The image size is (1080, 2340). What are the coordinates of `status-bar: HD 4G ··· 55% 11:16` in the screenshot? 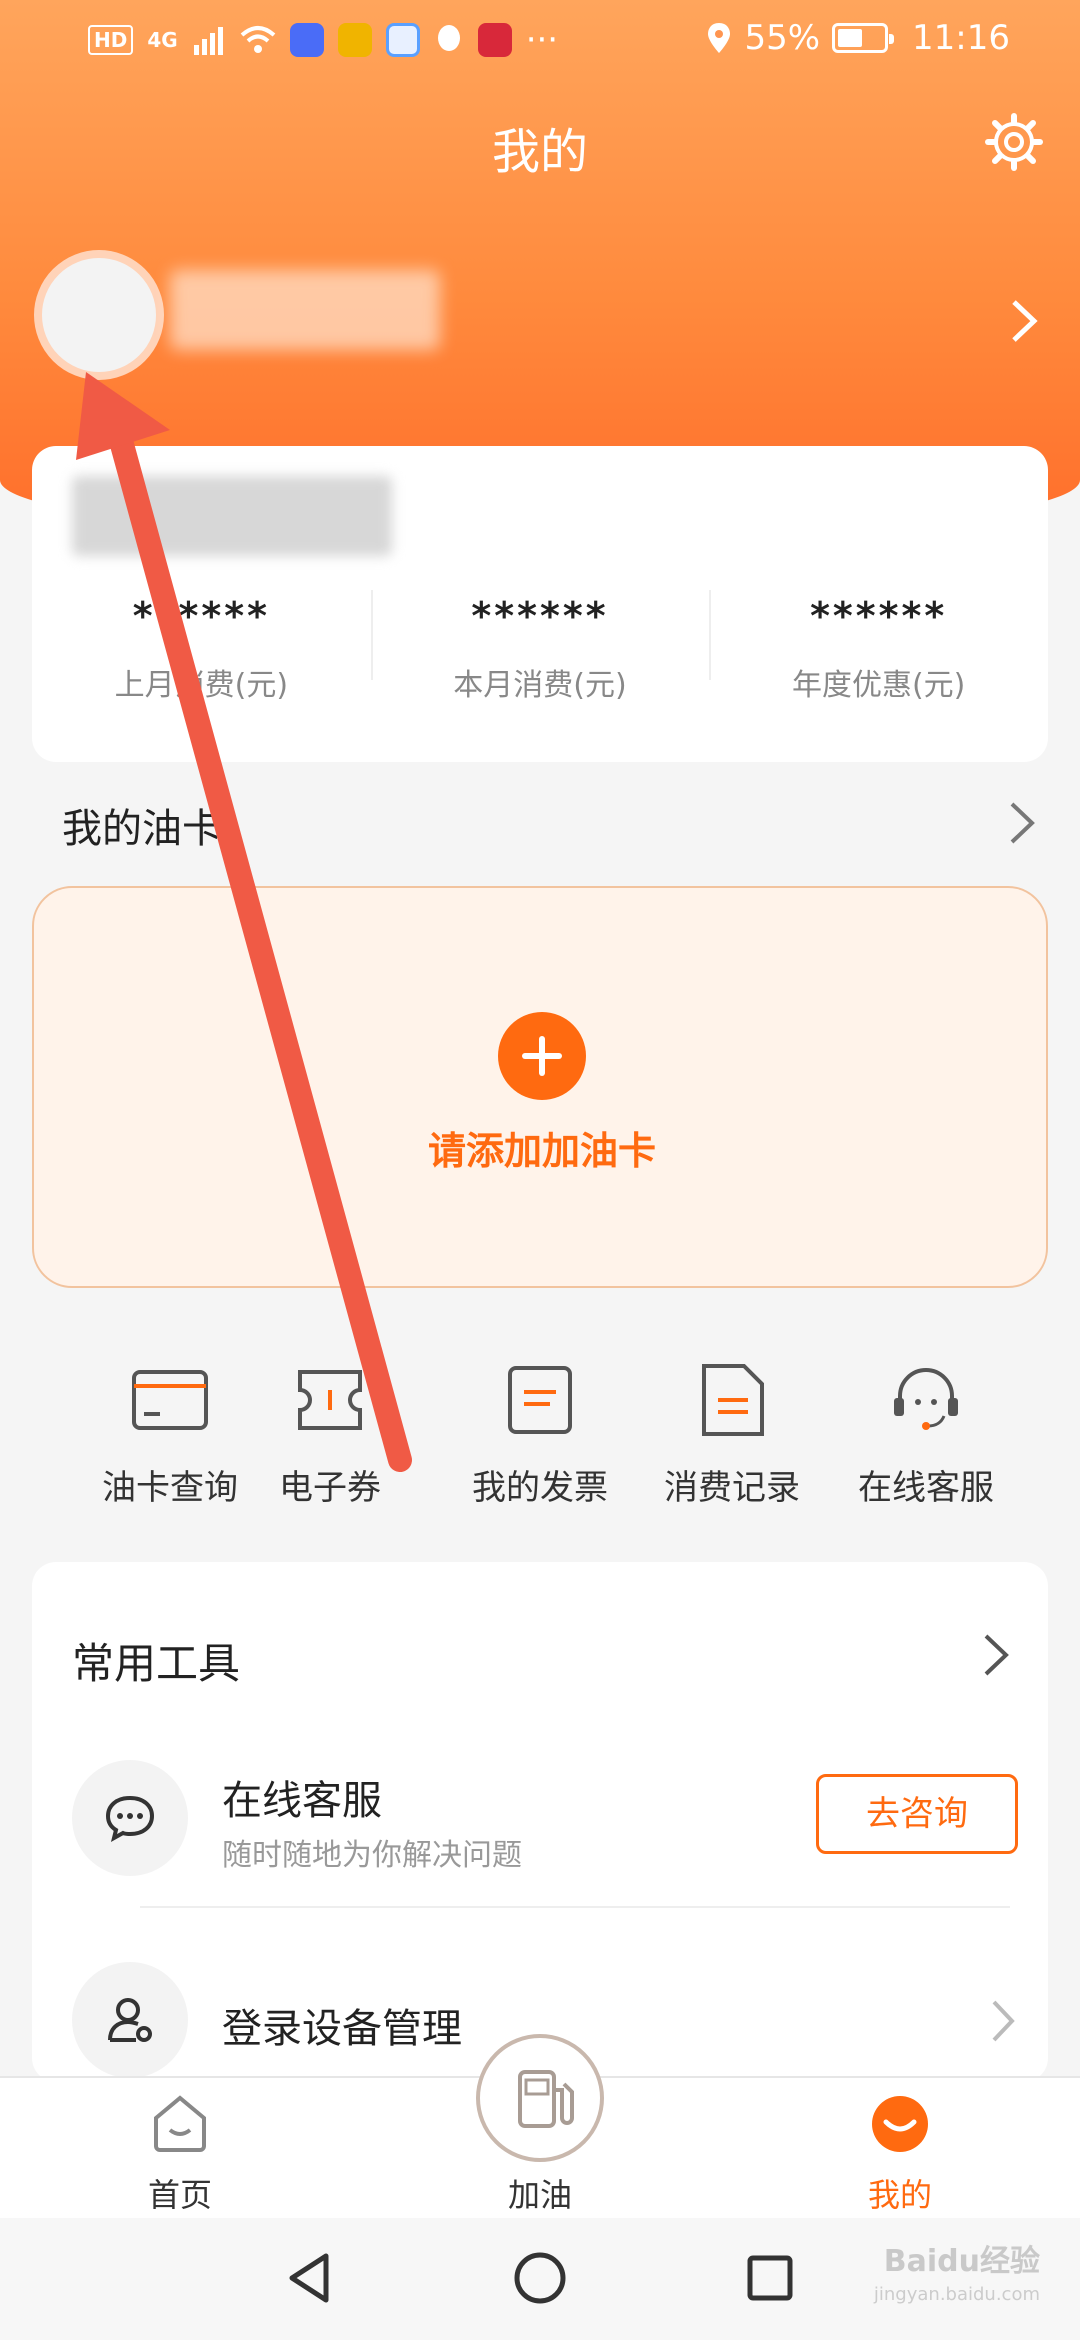 It's located at (540, 42).